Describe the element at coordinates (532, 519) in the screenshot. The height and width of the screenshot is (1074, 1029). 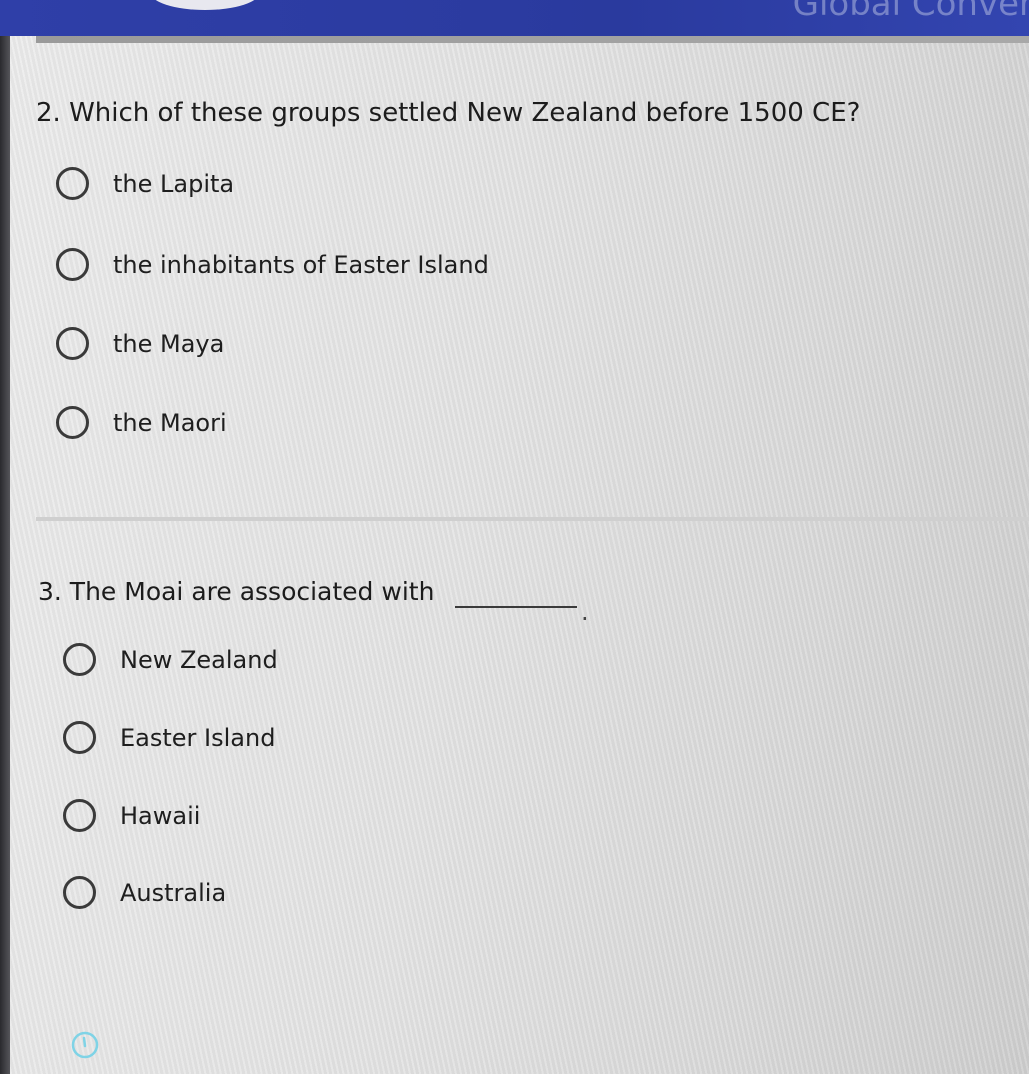
I see `question-divider` at that location.